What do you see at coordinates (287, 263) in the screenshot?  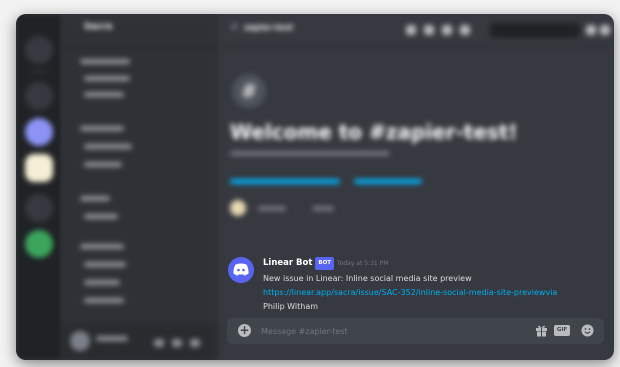 I see `author-name: Linear Bot` at bounding box center [287, 263].